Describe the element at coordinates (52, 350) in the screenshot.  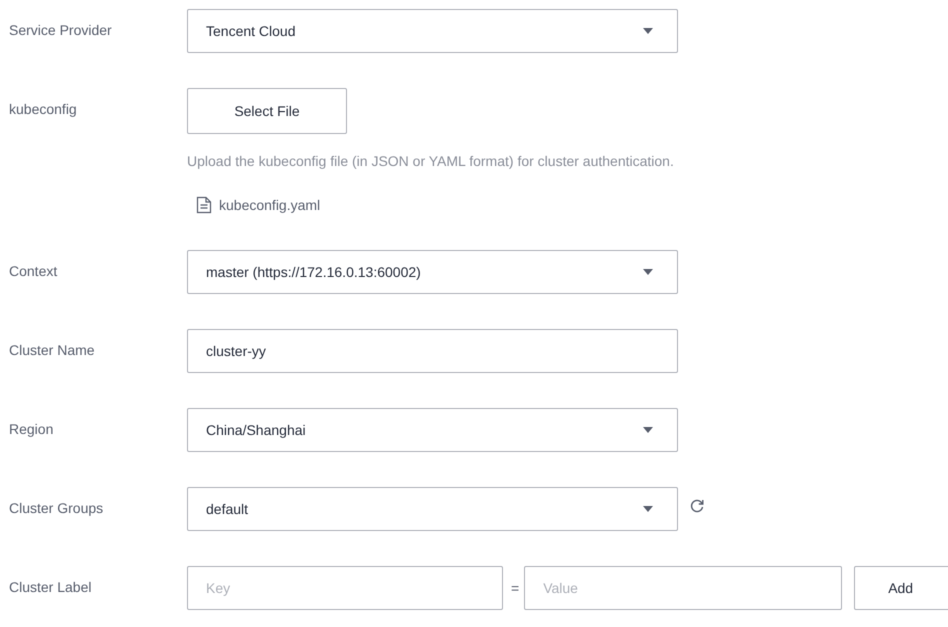
I see `field-label: Cluster Name` at that location.